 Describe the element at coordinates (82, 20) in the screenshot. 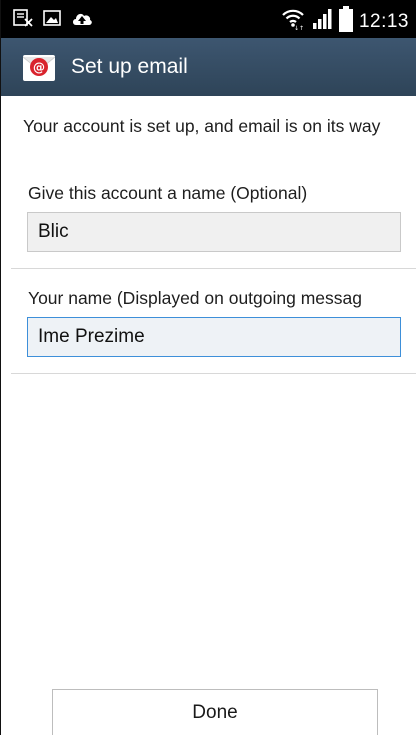

I see `cloud-upload-icon` at that location.